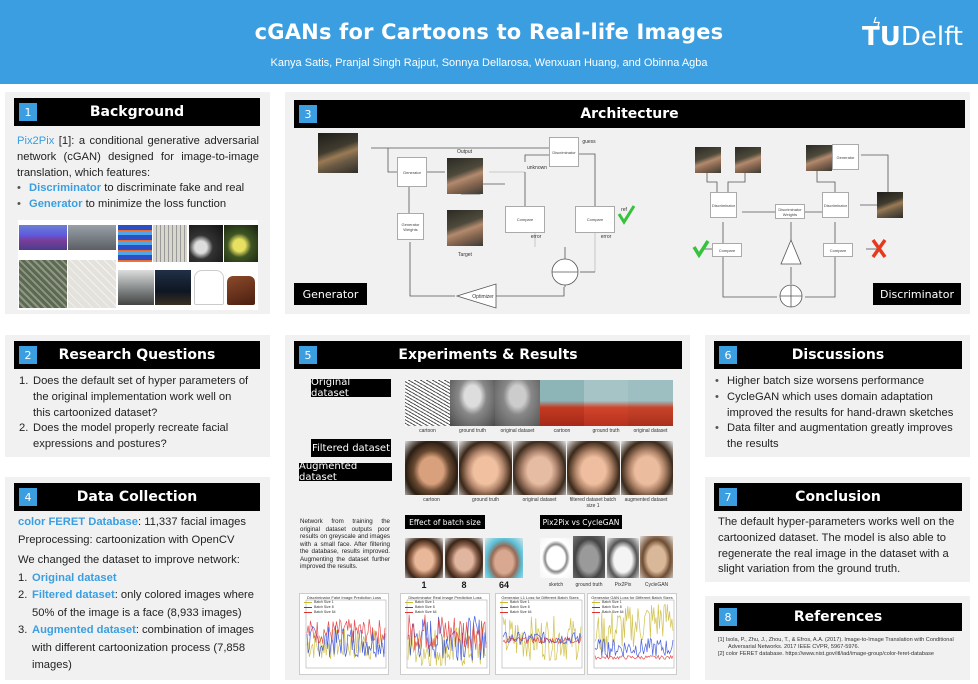 The width and height of the screenshot is (978, 684). Describe the element at coordinates (445, 522) in the screenshot. I see `batch-size-label: Effect of batch size` at that location.